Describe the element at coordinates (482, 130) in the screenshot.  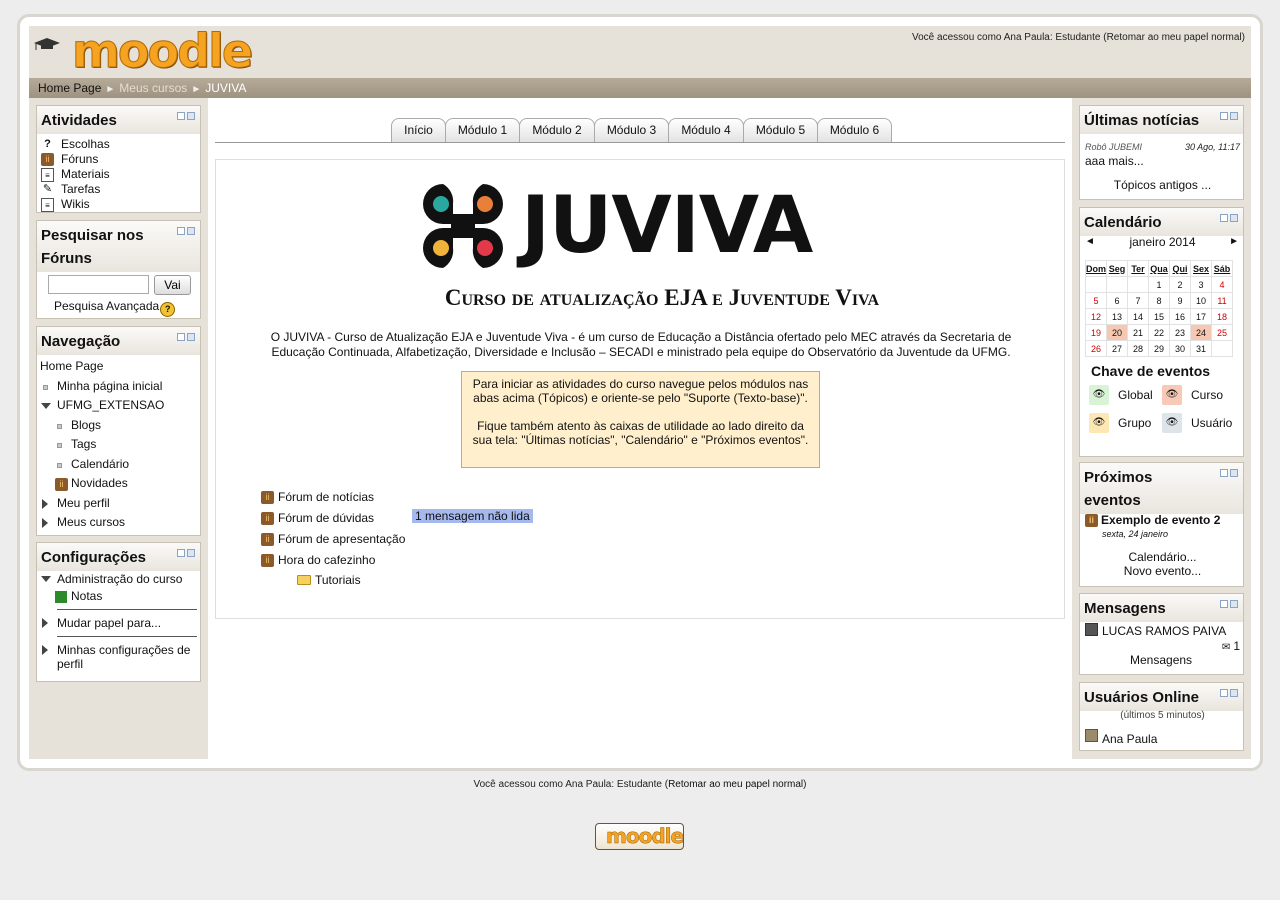
I see `tab-modulo-1: Módulo 1` at that location.